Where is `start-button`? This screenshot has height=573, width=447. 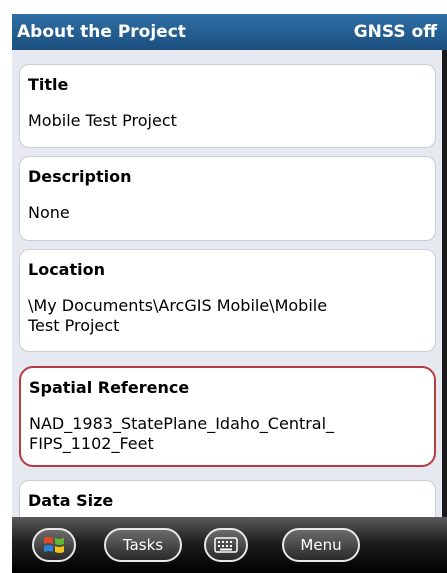 start-button is located at coordinates (54, 545).